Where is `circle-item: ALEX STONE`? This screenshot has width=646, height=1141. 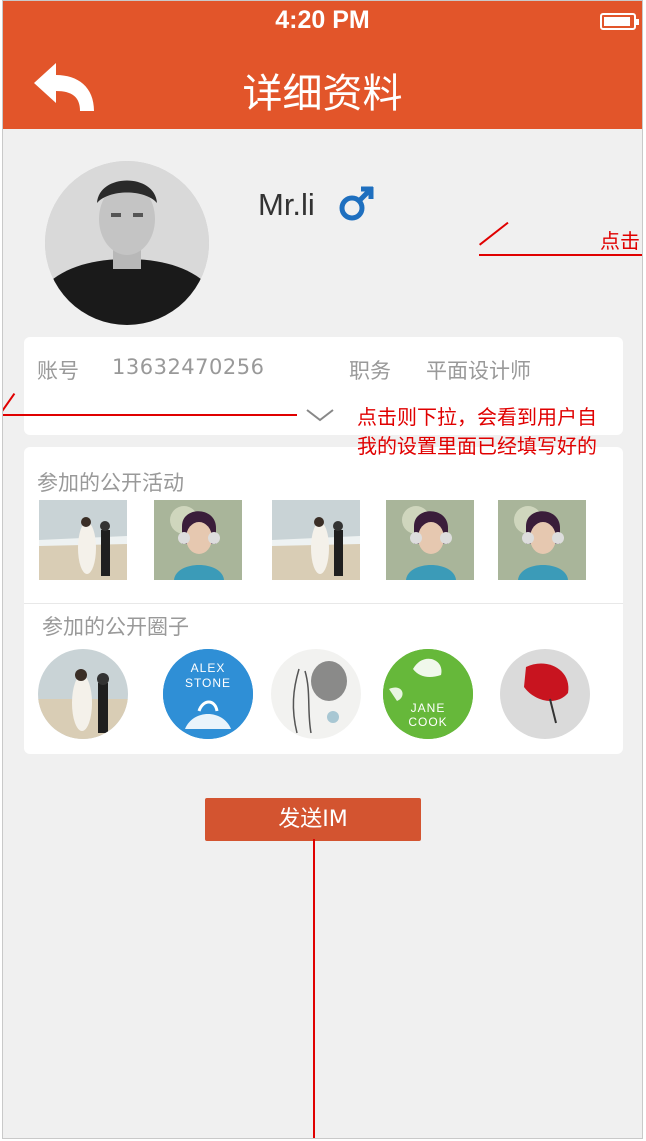
circle-item: ALEX STONE is located at coordinates (208, 694).